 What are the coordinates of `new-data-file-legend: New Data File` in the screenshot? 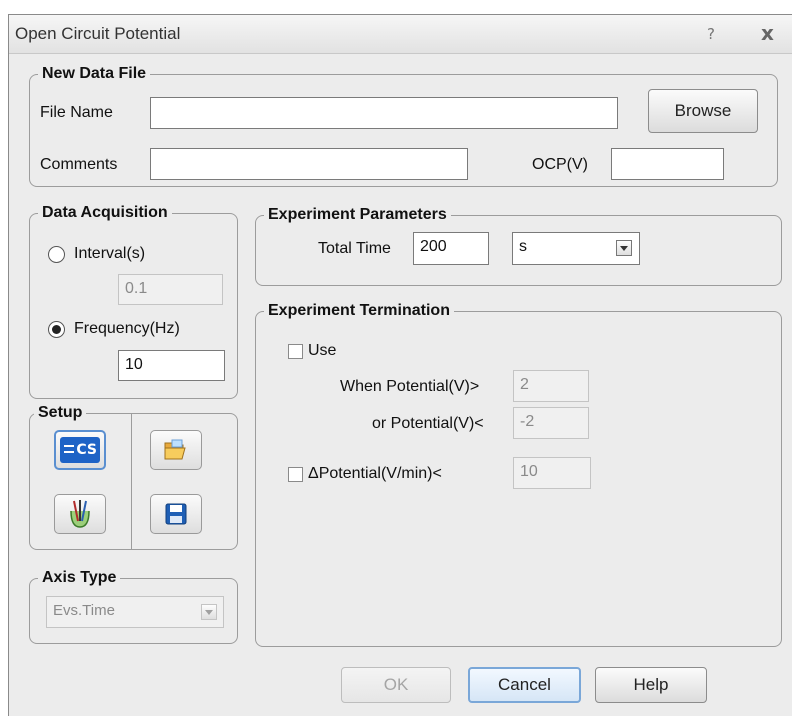 It's located at (94, 74).